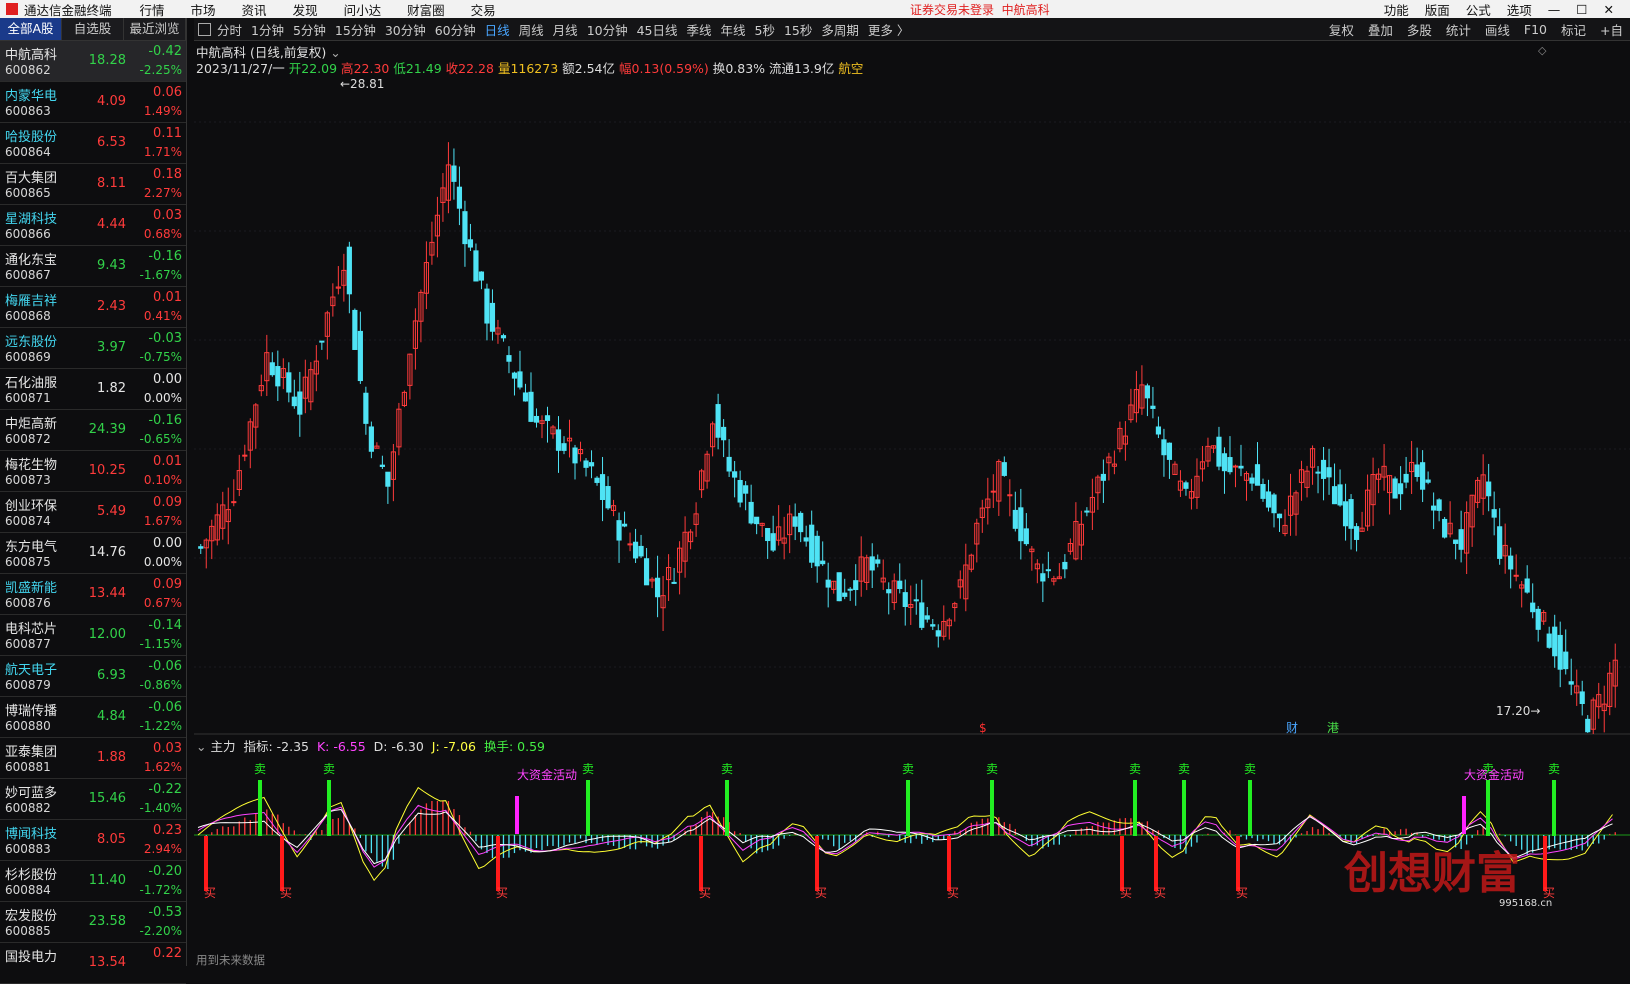 This screenshot has width=1630, height=984. Describe the element at coordinates (167, 502) in the screenshot. I see `stock-change: 0.09` at that location.